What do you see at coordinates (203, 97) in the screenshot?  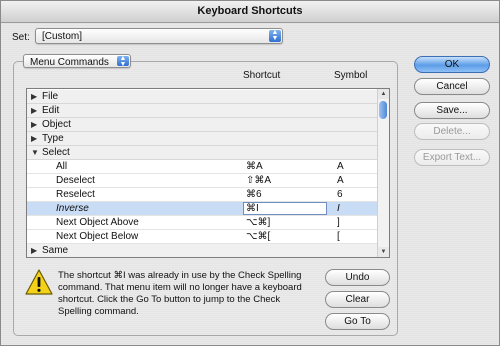 I see `group-row: ▶ File` at bounding box center [203, 97].